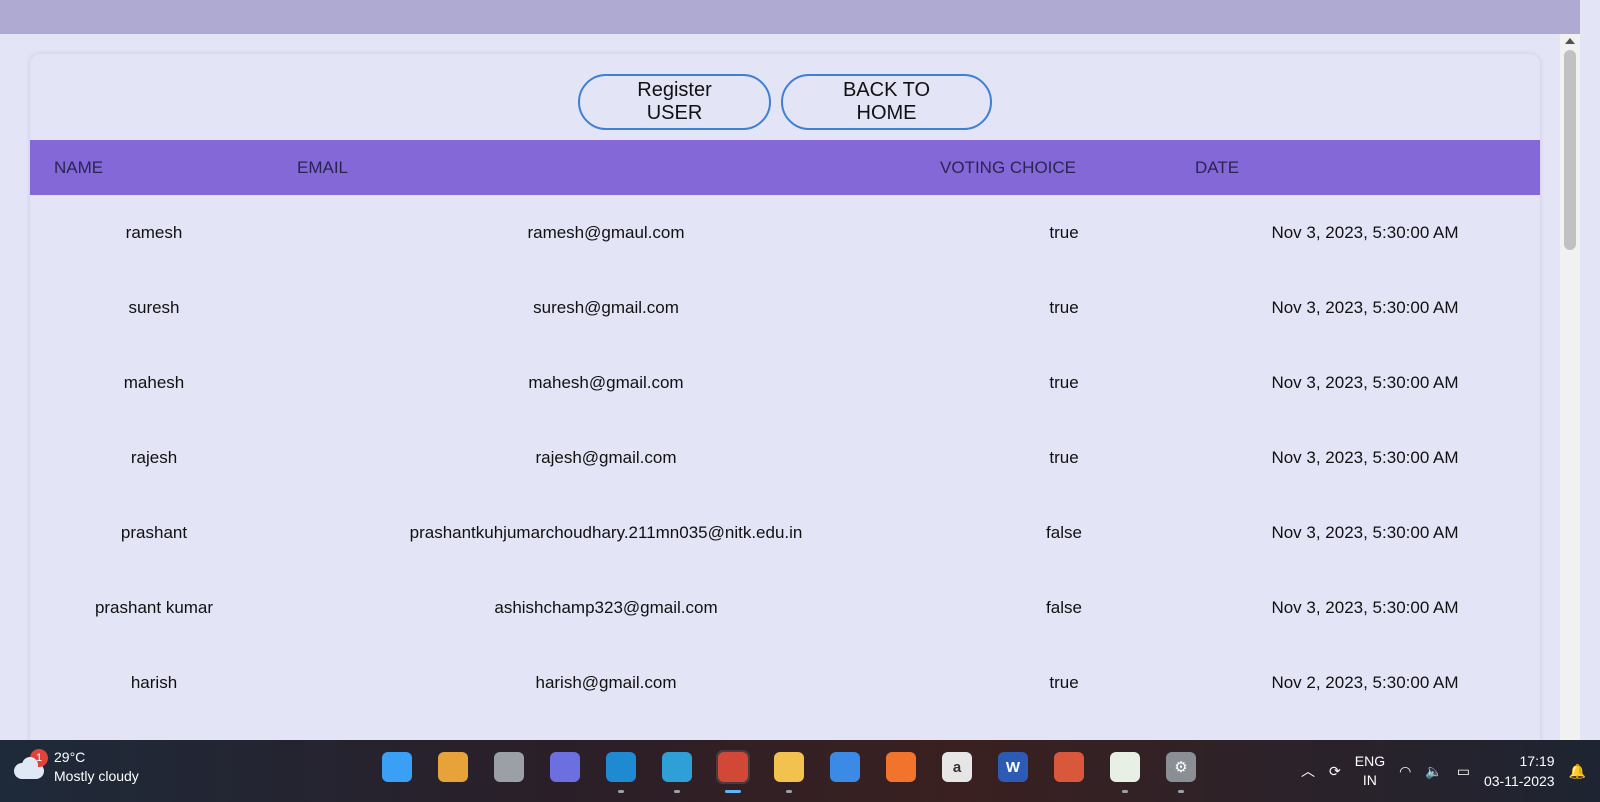 The image size is (1600, 802). Describe the element at coordinates (1370, 771) in the screenshot. I see `language-indicator: ENG IN` at that location.